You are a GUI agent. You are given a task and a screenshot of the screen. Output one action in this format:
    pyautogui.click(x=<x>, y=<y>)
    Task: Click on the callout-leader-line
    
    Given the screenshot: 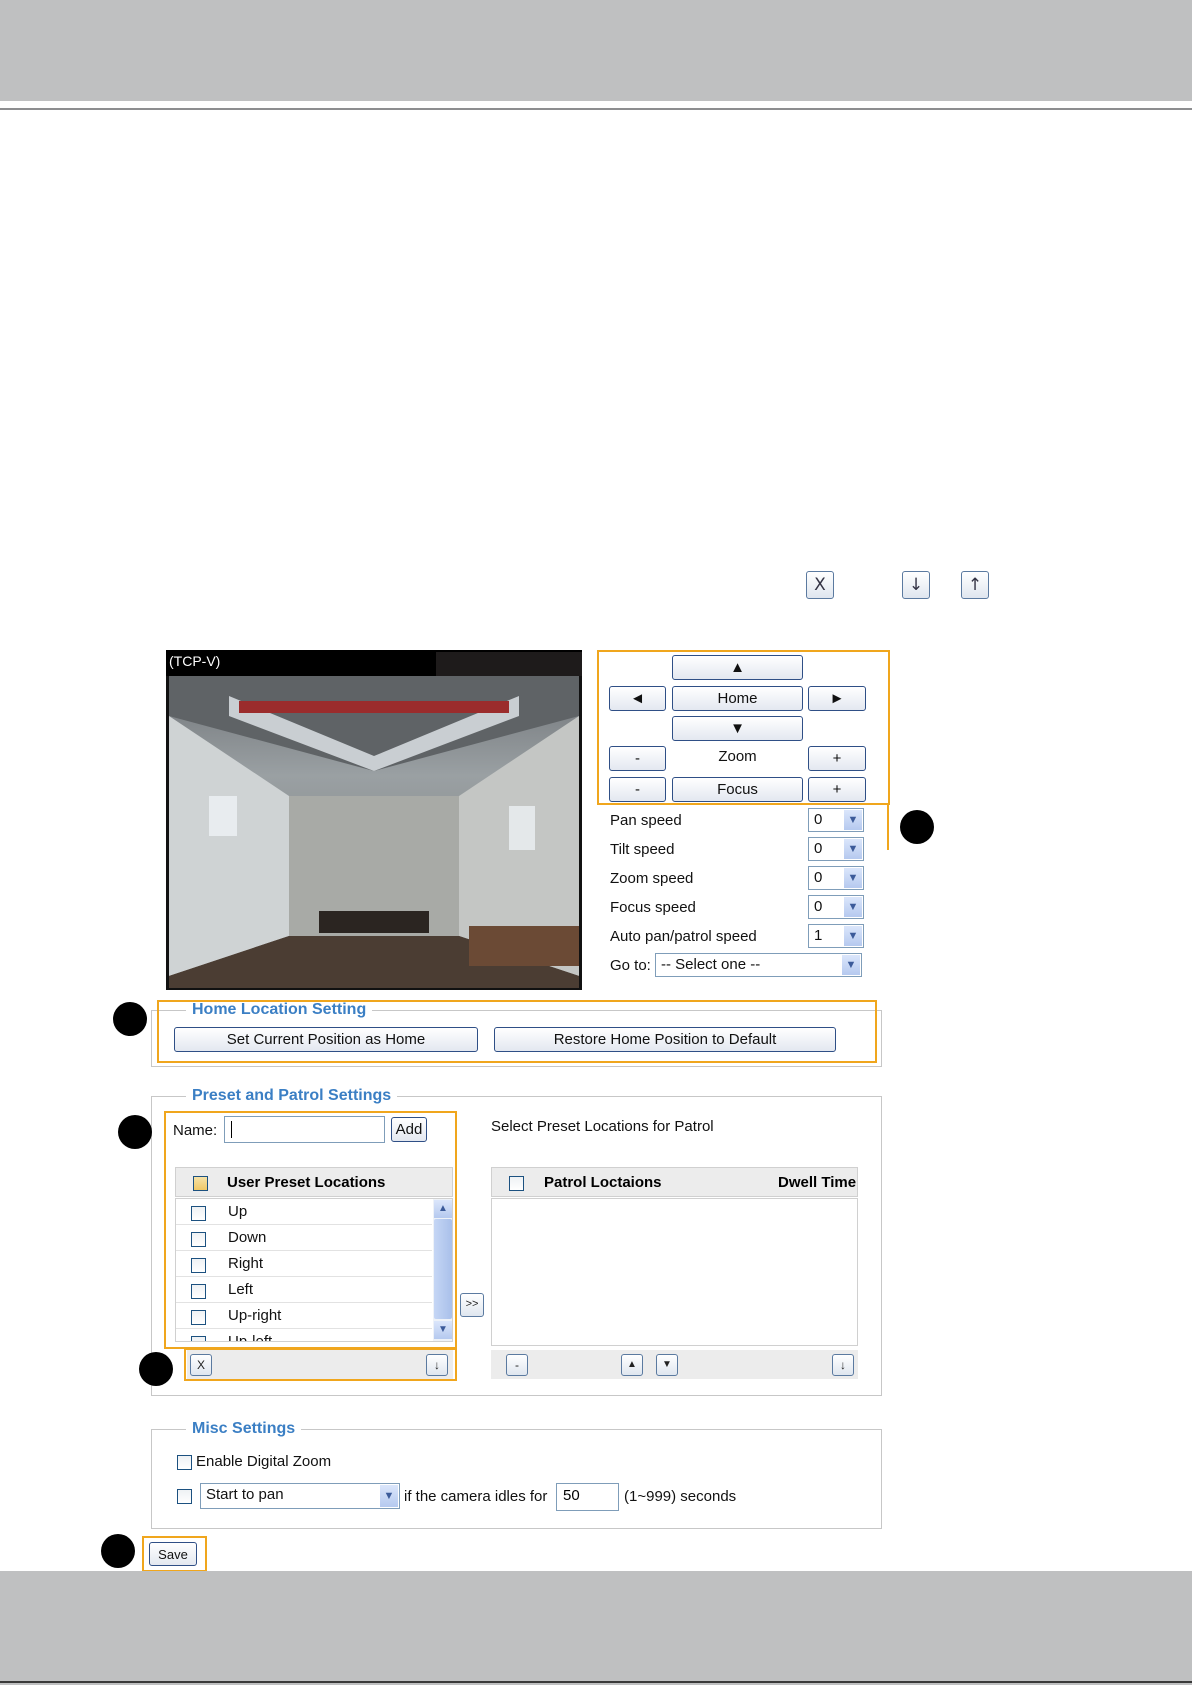 What is the action you would take?
    pyautogui.click(x=888, y=827)
    